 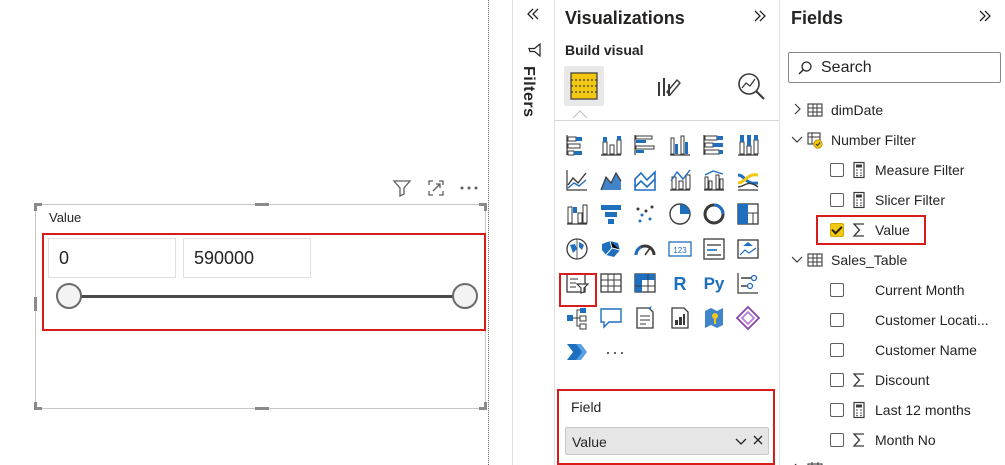 What do you see at coordinates (577, 214) in the screenshot?
I see `waterfall-chart-icon` at bounding box center [577, 214].